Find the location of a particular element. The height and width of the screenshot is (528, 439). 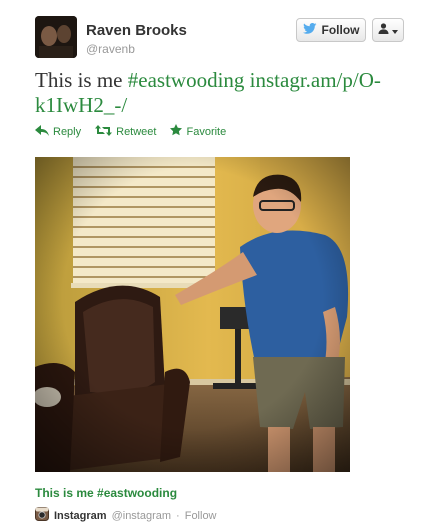

photo-caption: This is me #eastwooding is located at coordinates (106, 493).